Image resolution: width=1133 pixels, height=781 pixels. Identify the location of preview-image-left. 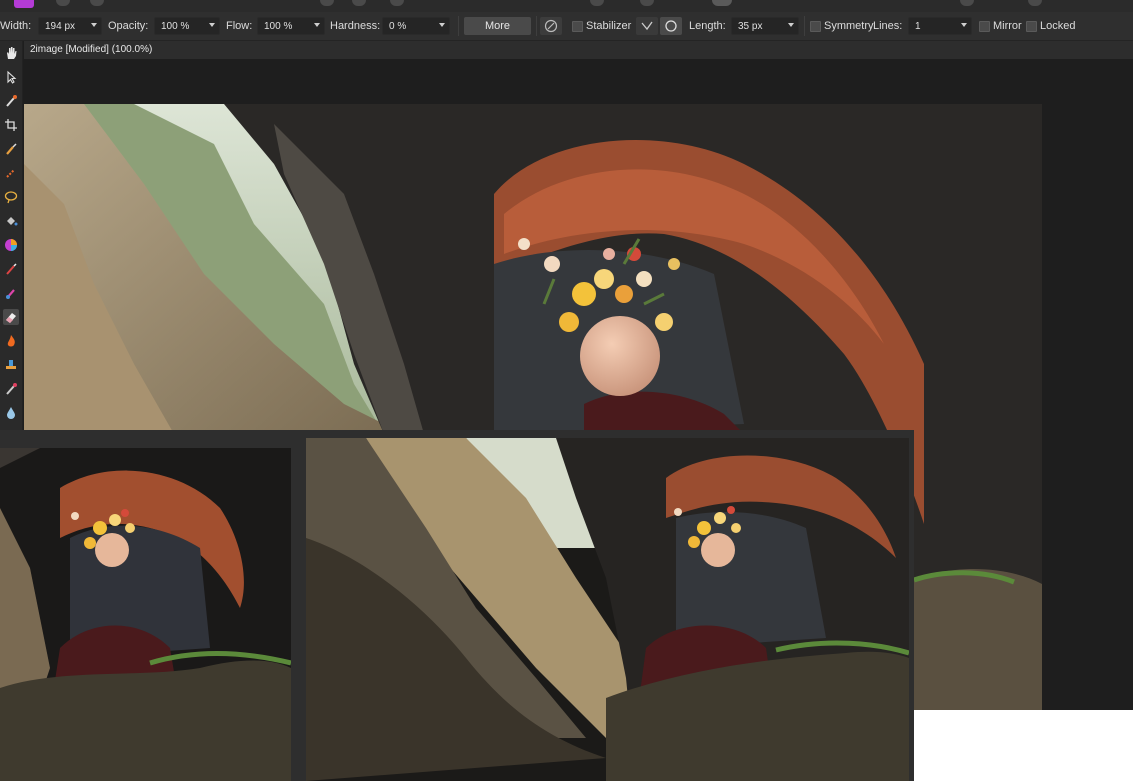
(145, 614).